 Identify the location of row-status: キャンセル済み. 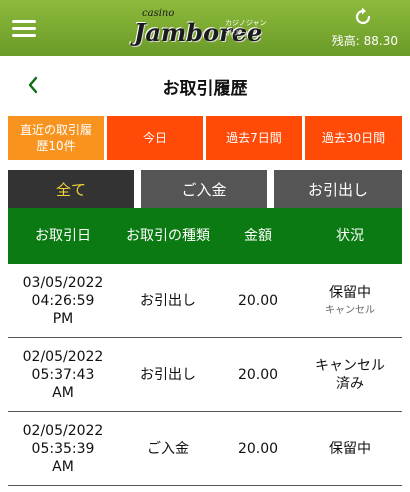
(350, 375).